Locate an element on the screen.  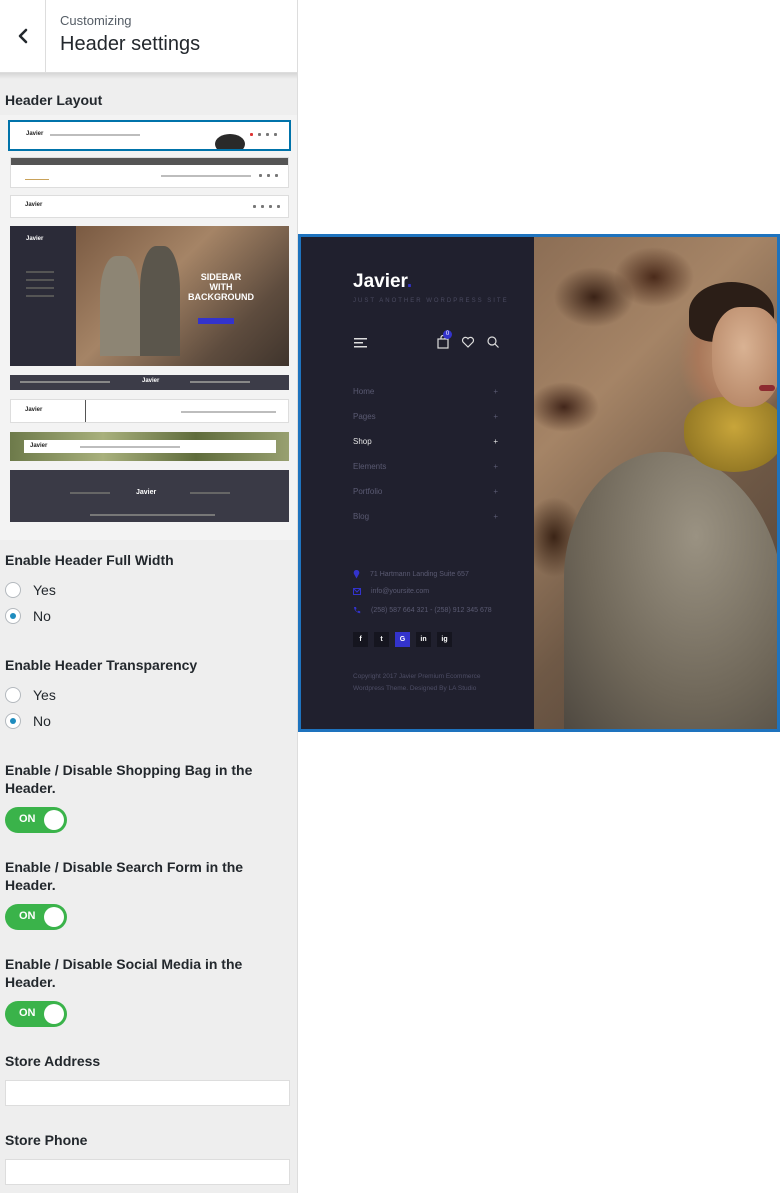
hero-figure-coat is located at coordinates (670, 590).